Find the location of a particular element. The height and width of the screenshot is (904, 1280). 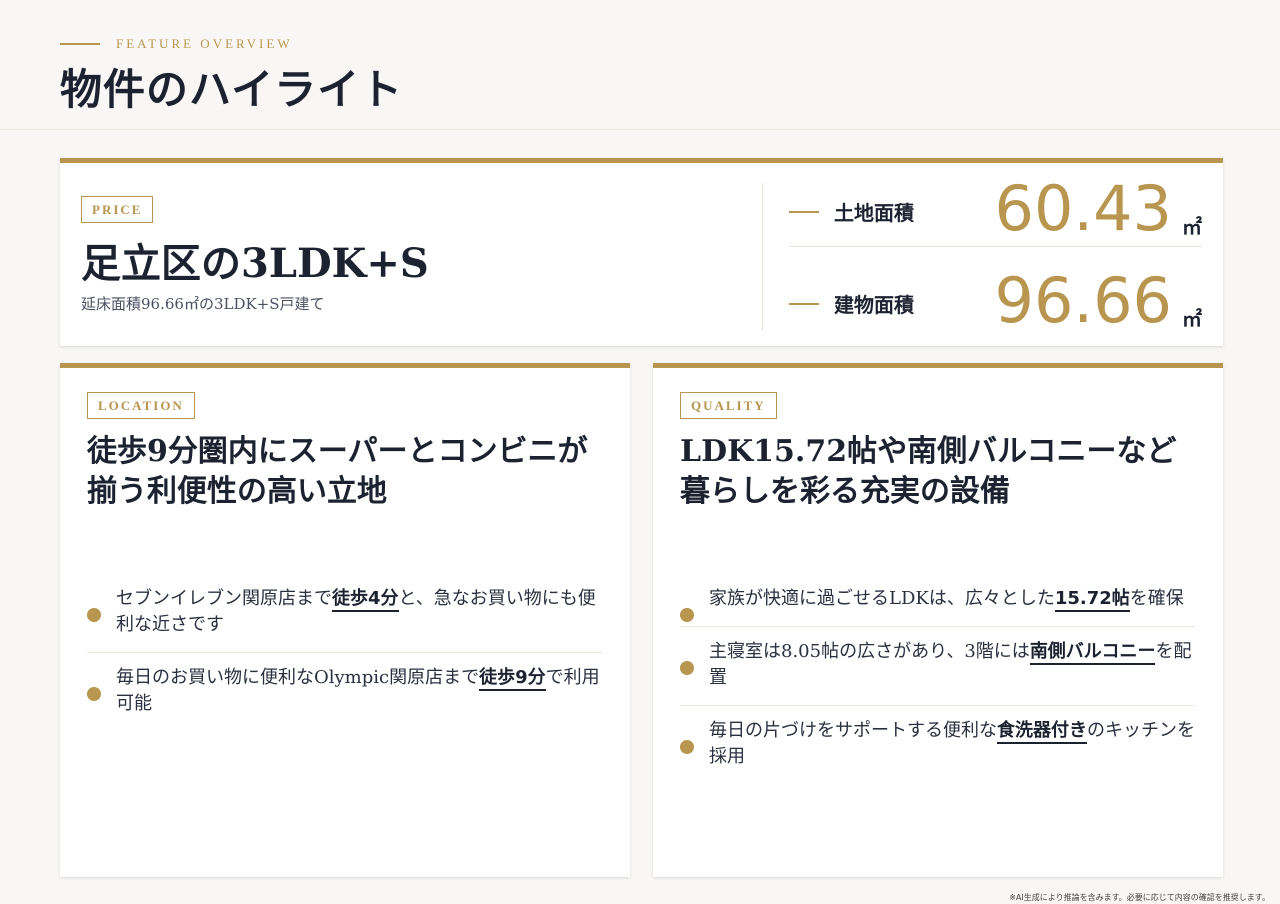

location-tag: LOCATION is located at coordinates (141, 405).